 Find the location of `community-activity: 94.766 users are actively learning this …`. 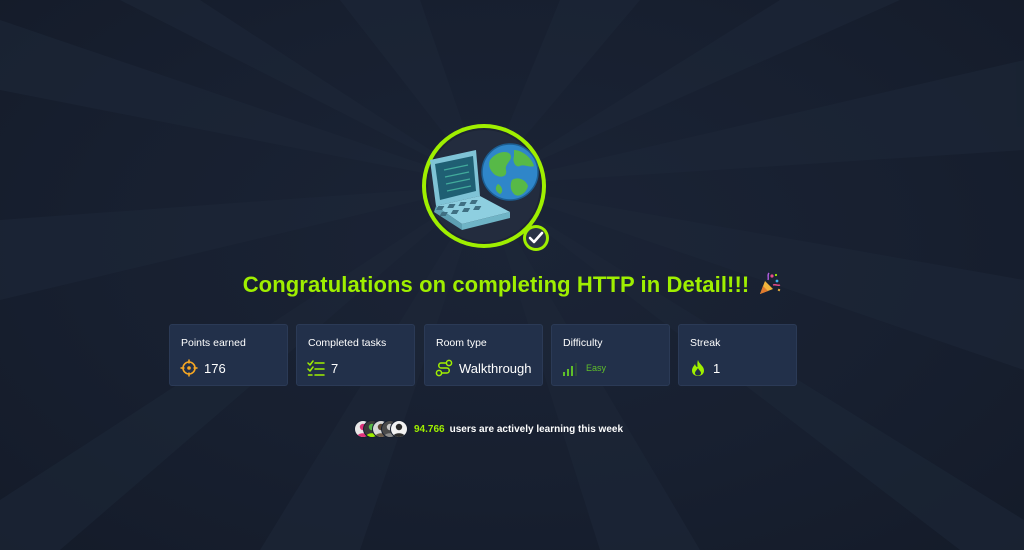

community-activity: 94.766 users are actively learning this … is located at coordinates (488, 429).